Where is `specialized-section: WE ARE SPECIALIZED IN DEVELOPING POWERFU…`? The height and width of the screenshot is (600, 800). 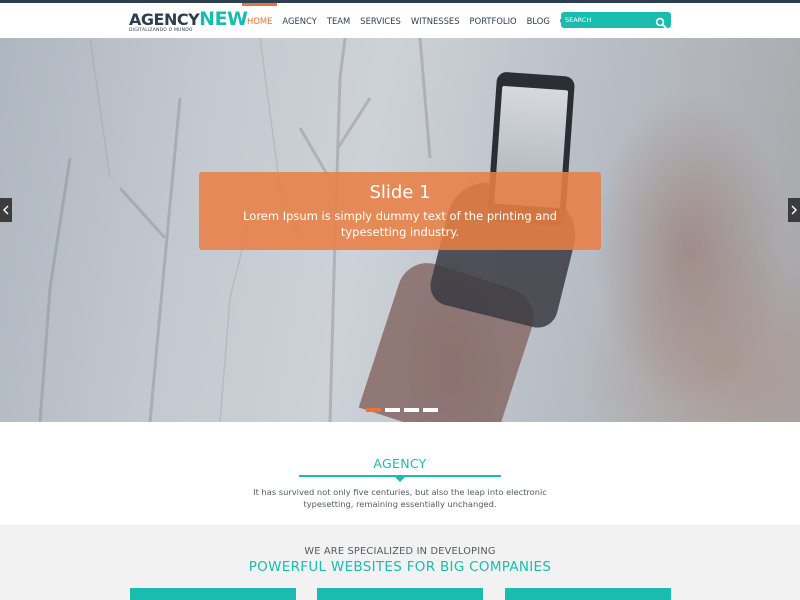
specialized-section: WE ARE SPECIALIZED IN DEVELOPING POWERFU… is located at coordinates (400, 562).